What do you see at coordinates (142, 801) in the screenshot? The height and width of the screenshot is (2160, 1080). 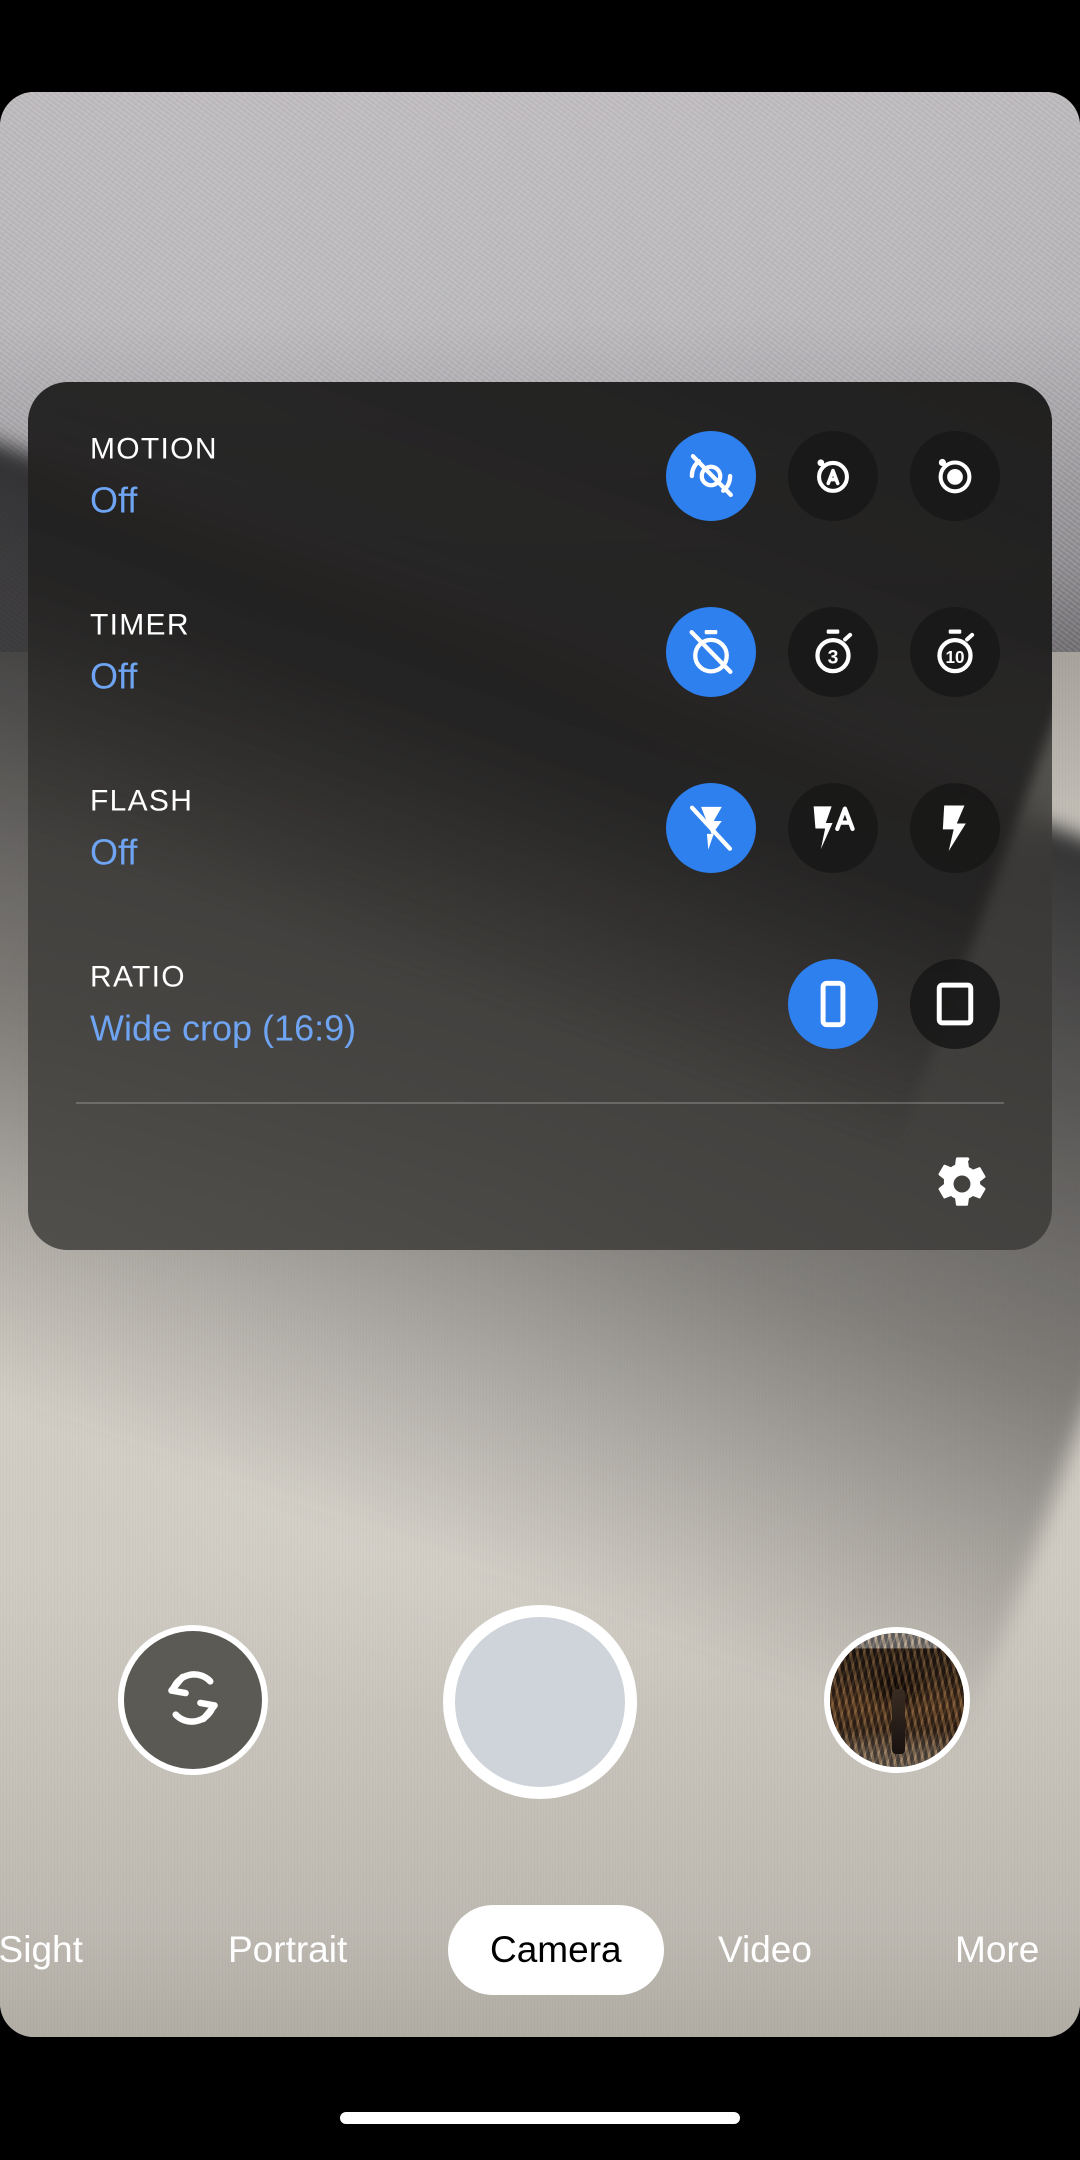 I see `option-label-flash: FLASH` at bounding box center [142, 801].